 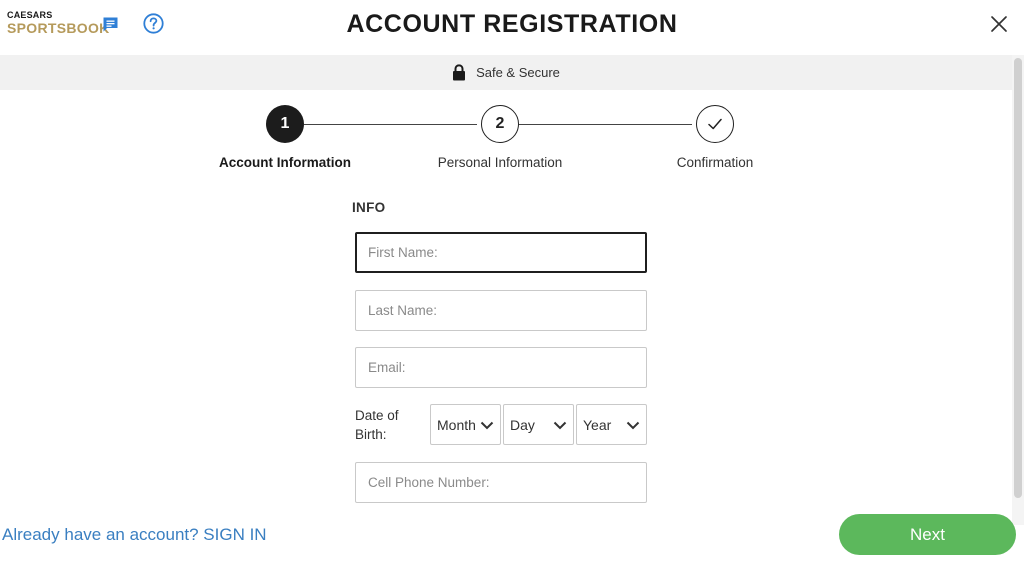 What do you see at coordinates (377, 425) in the screenshot?
I see `dob-label: Date of Birth:` at bounding box center [377, 425].